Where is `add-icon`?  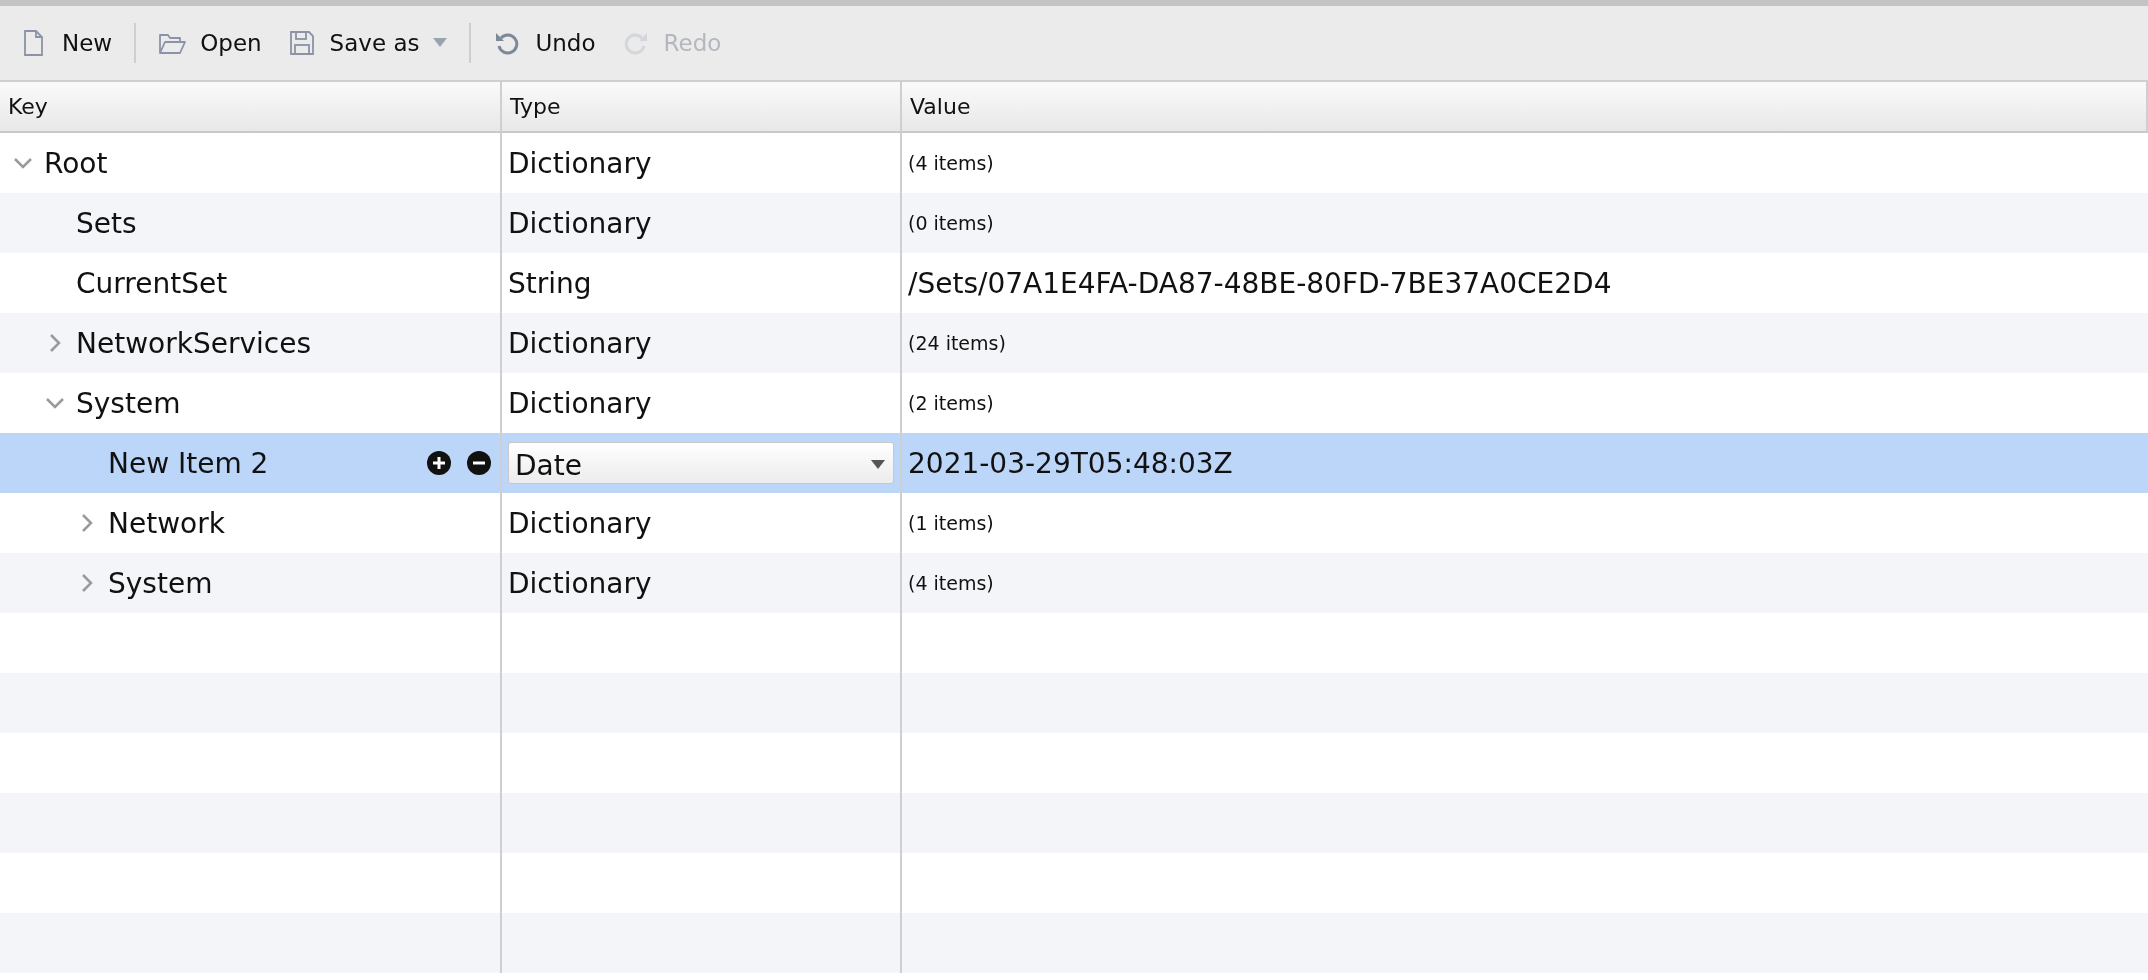 add-icon is located at coordinates (439, 463).